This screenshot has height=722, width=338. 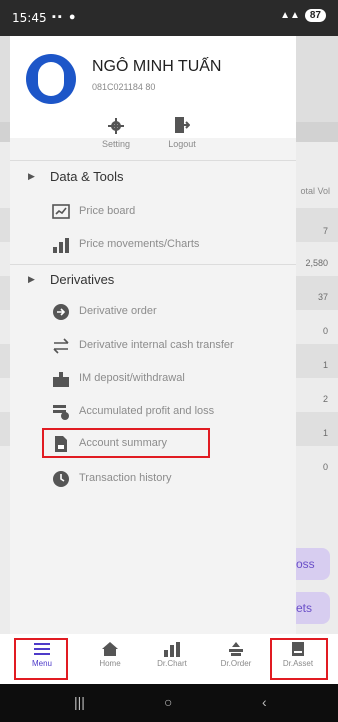 What do you see at coordinates (157, 66) in the screenshot?
I see `user-name: NGÔ MINH TUẤN` at bounding box center [157, 66].